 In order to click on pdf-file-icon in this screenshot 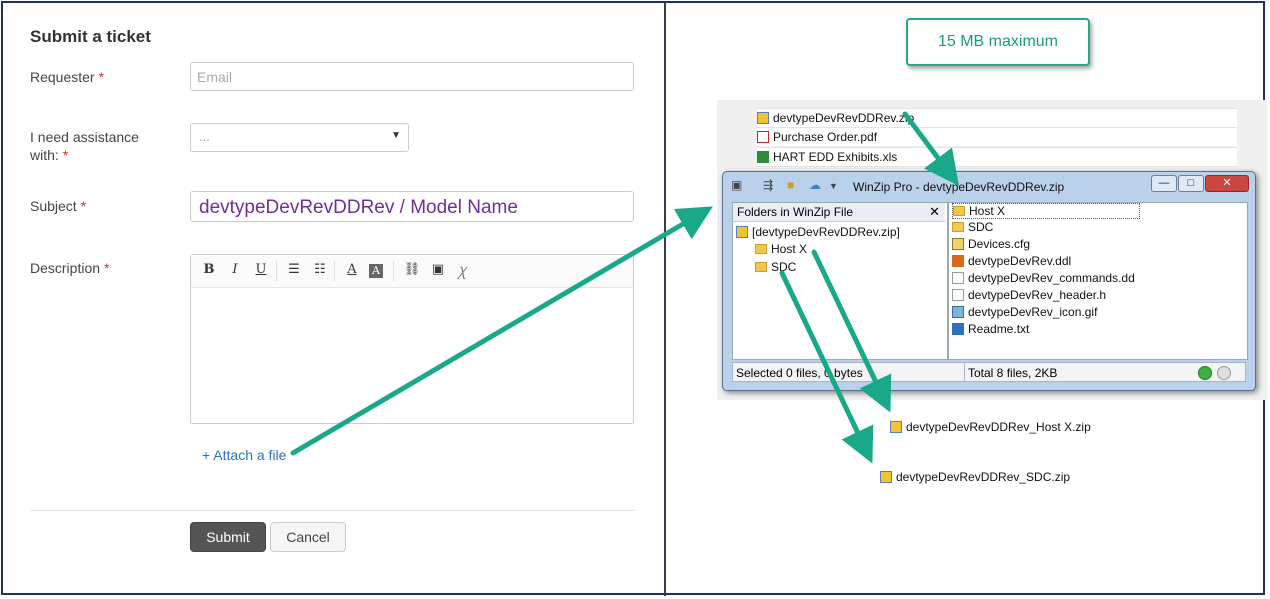, I will do `click(763, 137)`.